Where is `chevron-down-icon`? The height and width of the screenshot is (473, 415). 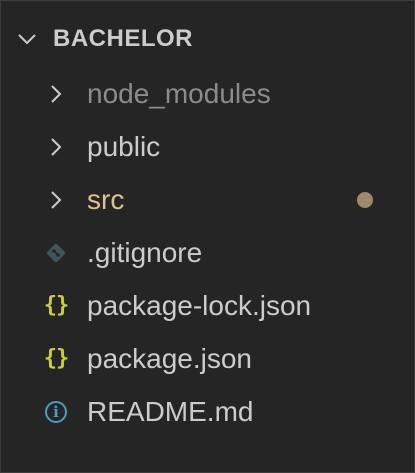 chevron-down-icon is located at coordinates (27, 39).